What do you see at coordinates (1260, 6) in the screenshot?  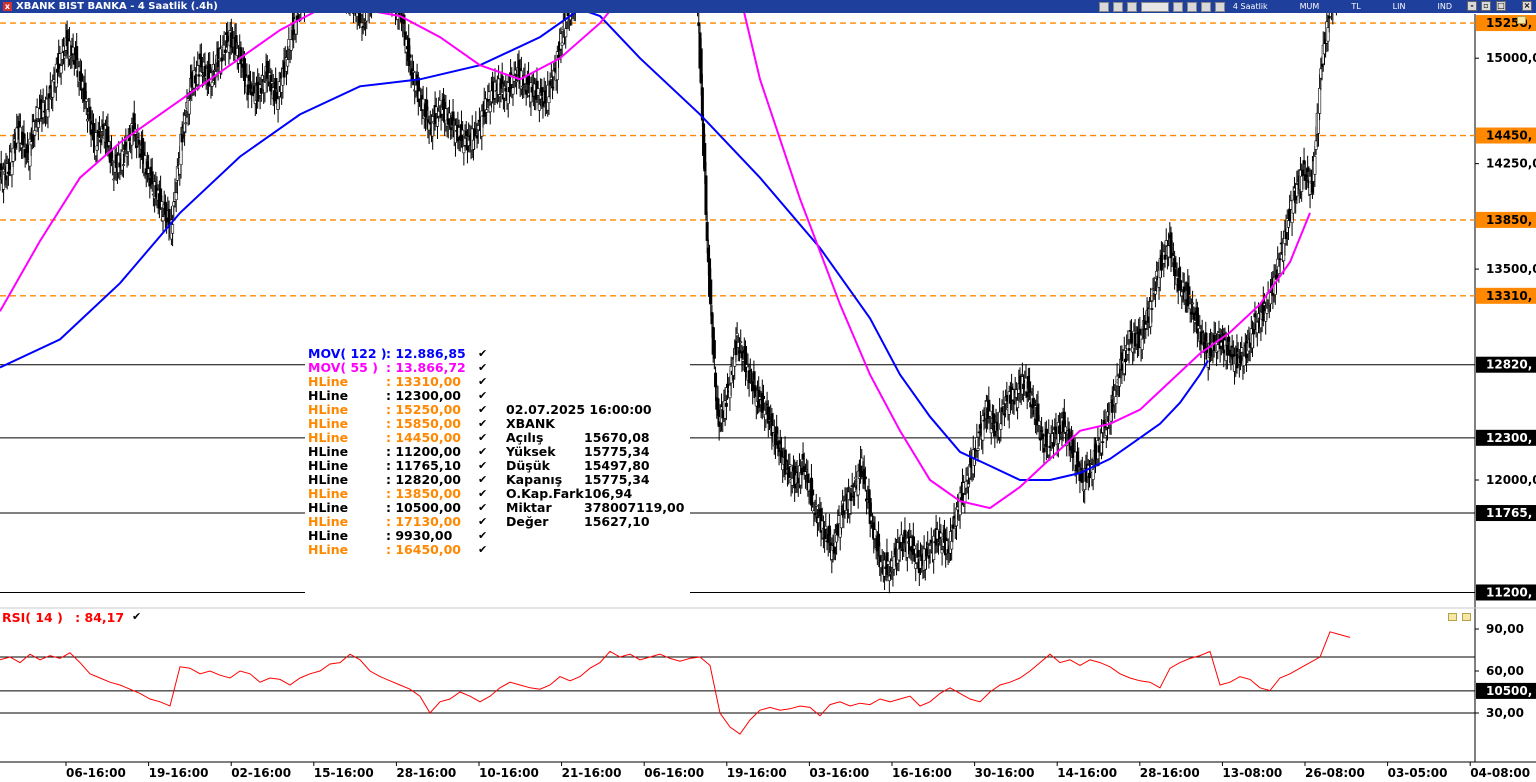 I see `period-button: 4 Saatlik` at bounding box center [1260, 6].